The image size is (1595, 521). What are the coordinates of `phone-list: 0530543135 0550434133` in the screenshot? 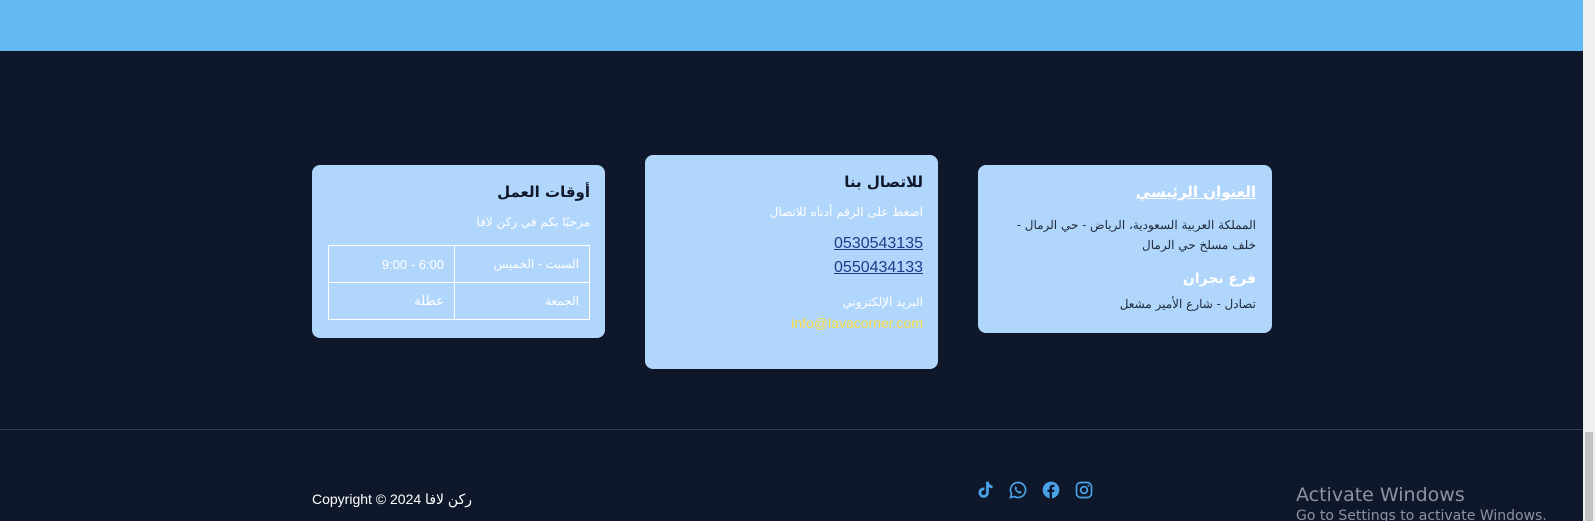 It's located at (791, 256).